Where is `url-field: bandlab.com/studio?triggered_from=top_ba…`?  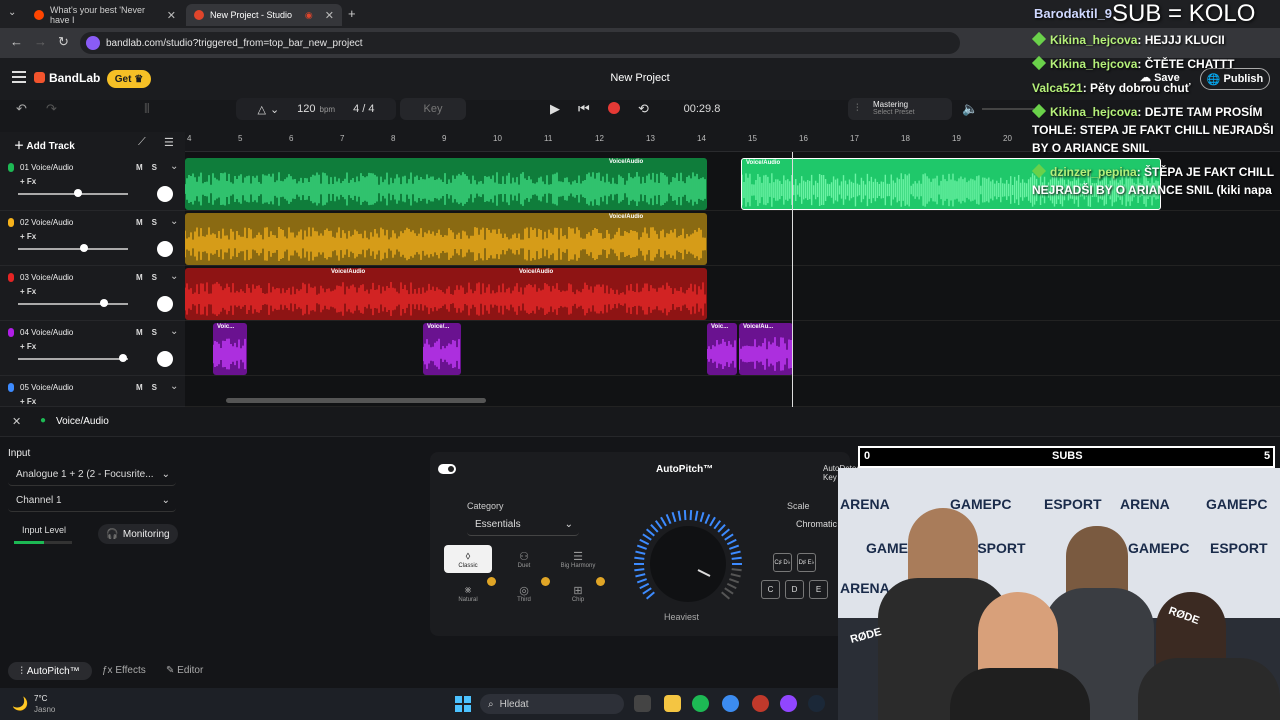
url-field: bandlab.com/studio?triggered_from=top_ba… is located at coordinates (520, 43).